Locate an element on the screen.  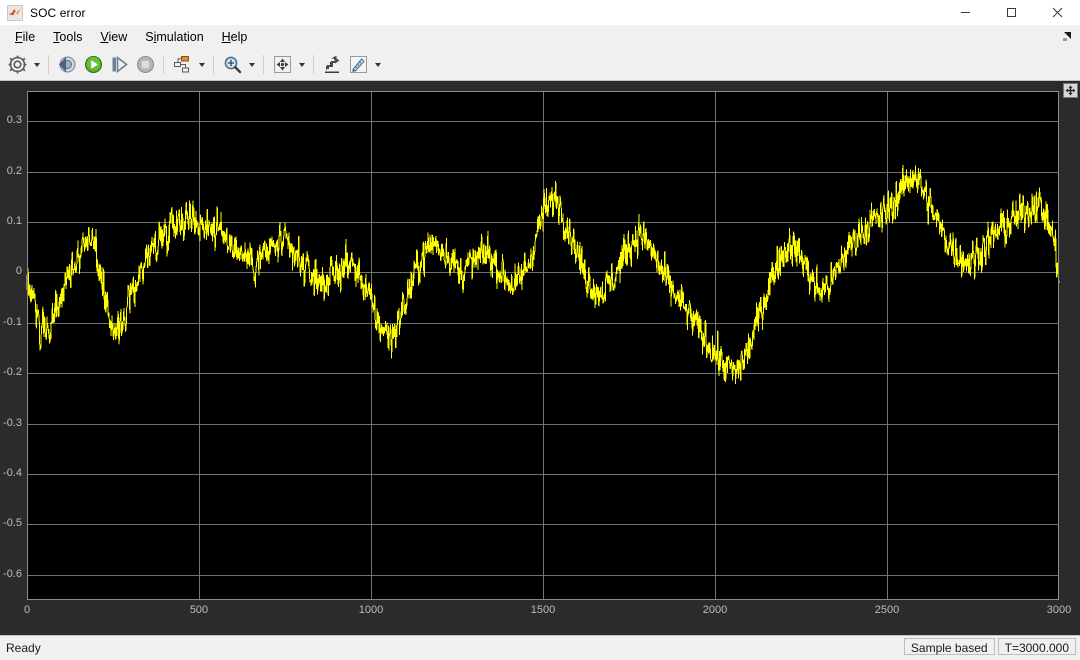
stop-button is located at coordinates (145, 64).